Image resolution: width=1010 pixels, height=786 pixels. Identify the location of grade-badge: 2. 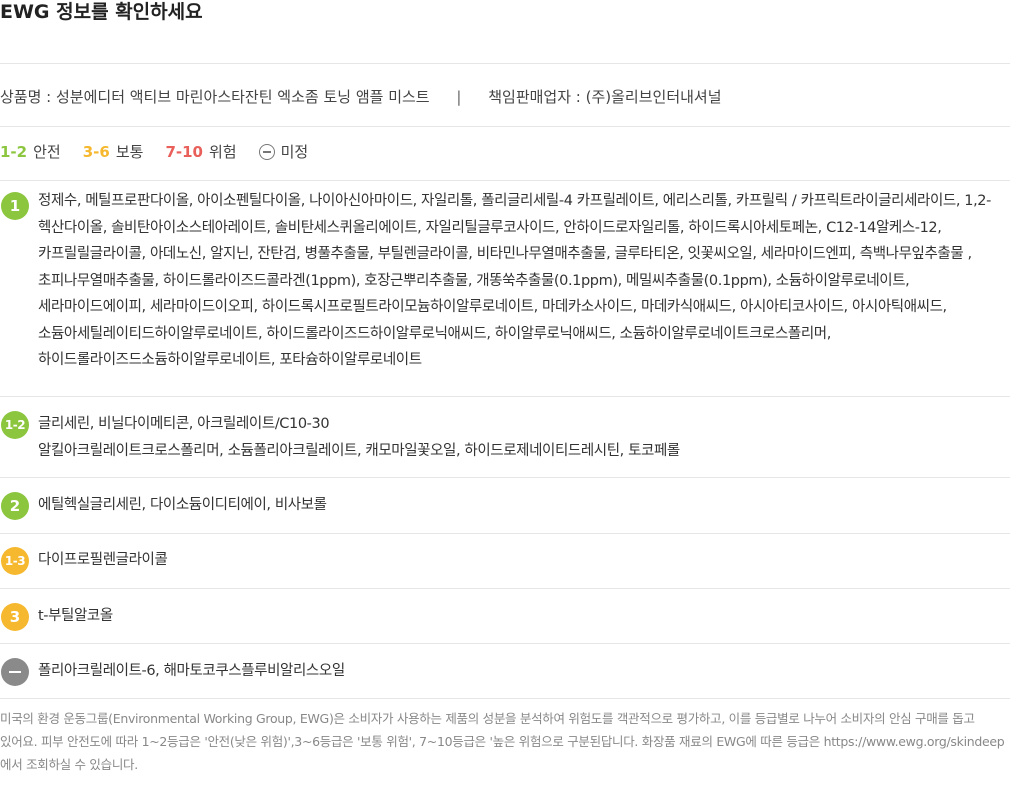
(15, 506).